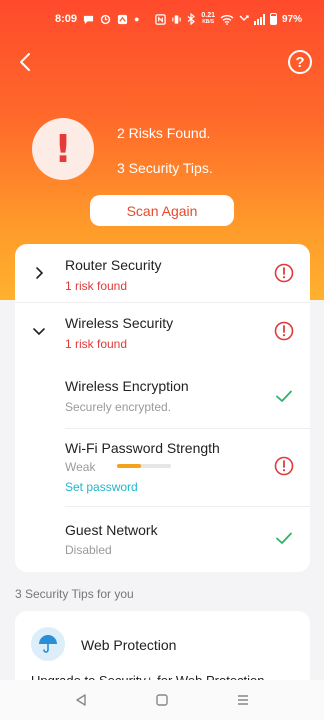 The height and width of the screenshot is (720, 324). What do you see at coordinates (291, 19) in the screenshot?
I see `battery-percent: 97%` at bounding box center [291, 19].